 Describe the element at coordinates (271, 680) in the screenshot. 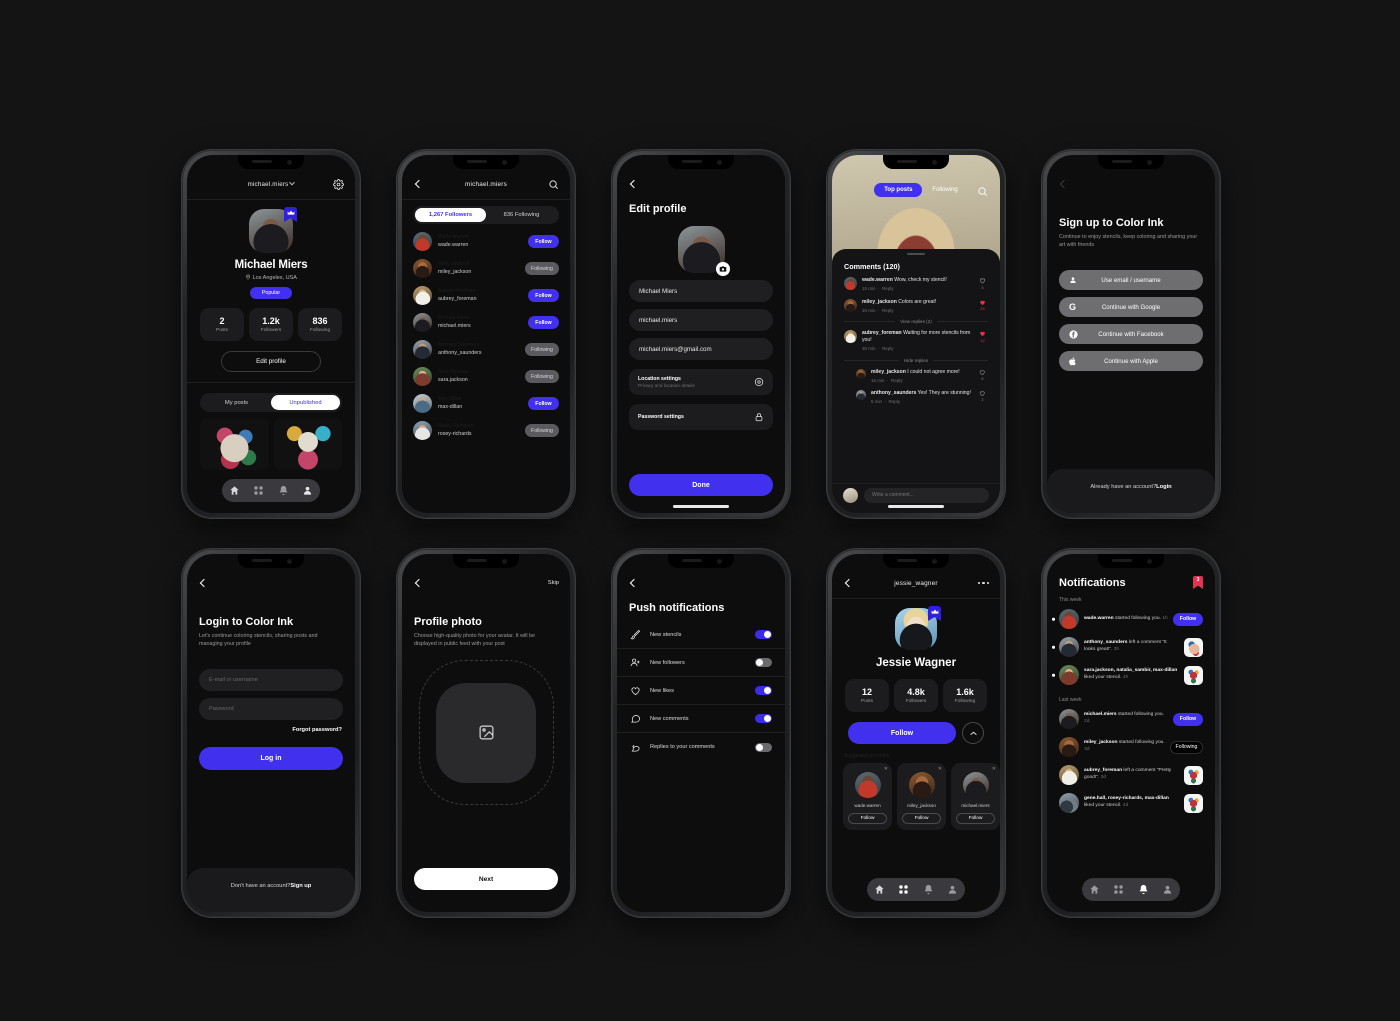

I see `email-input: E-mail or username` at that location.